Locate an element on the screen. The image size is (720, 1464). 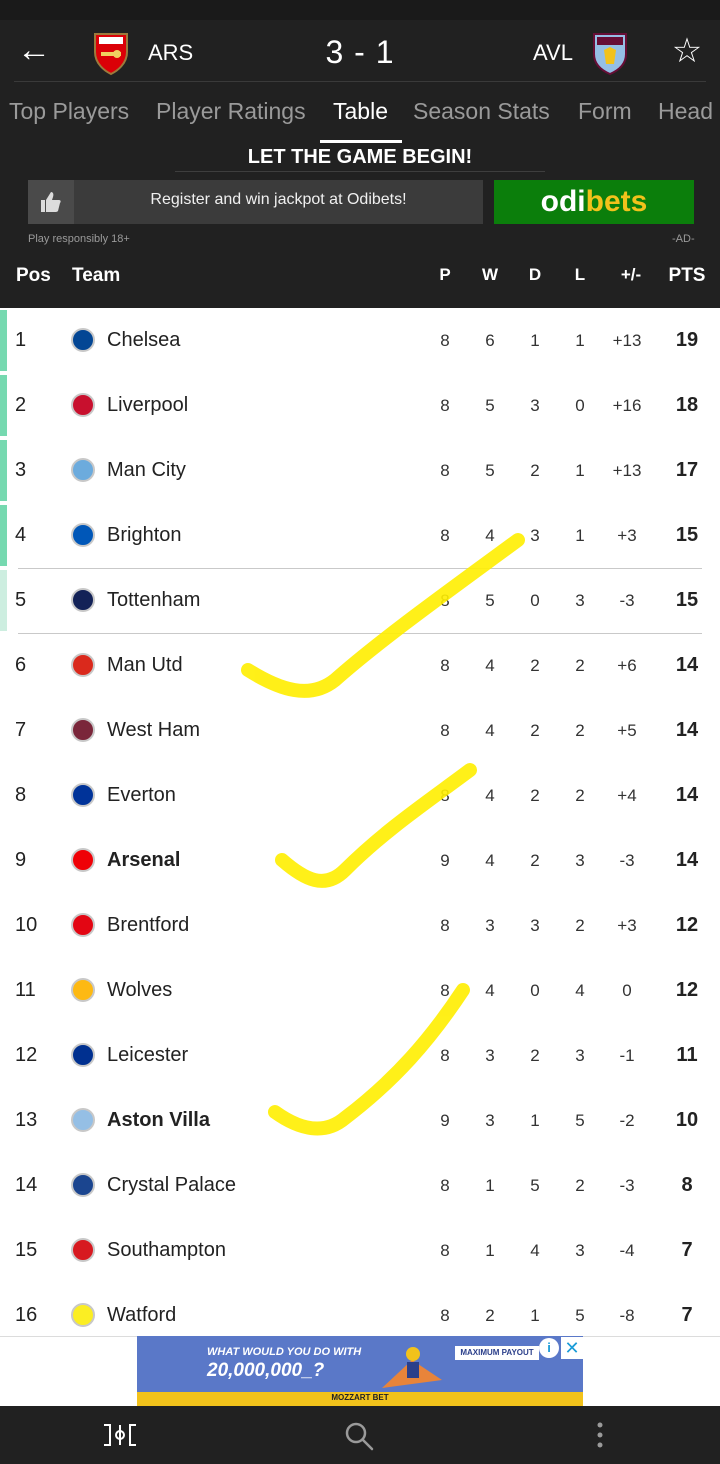
ad-question: WHAT WOULD YOU DO WITH is located at coordinates (284, 1352).